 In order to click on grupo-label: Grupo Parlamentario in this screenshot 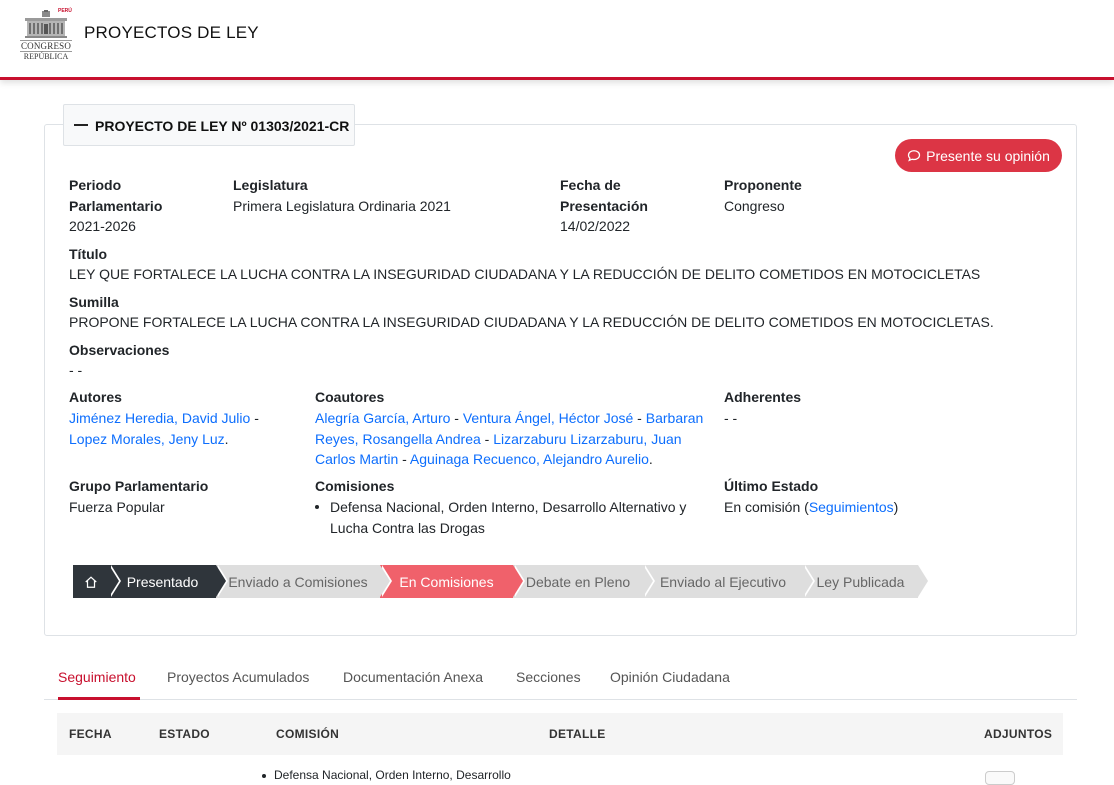, I will do `click(139, 486)`.